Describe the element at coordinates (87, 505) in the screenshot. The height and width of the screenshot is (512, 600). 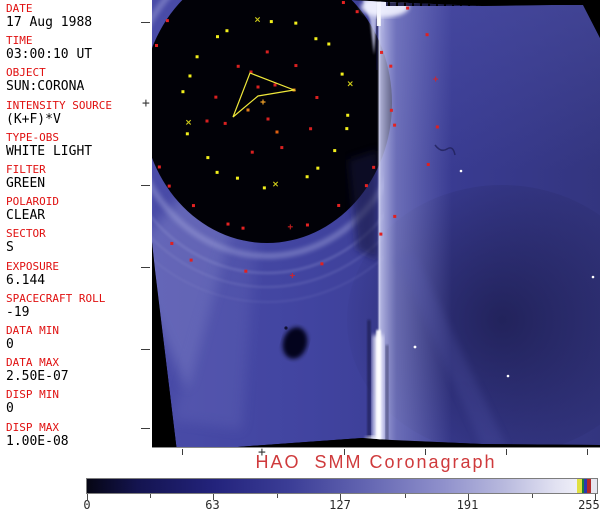
I see `colorbar-tick-label: 0` at that location.